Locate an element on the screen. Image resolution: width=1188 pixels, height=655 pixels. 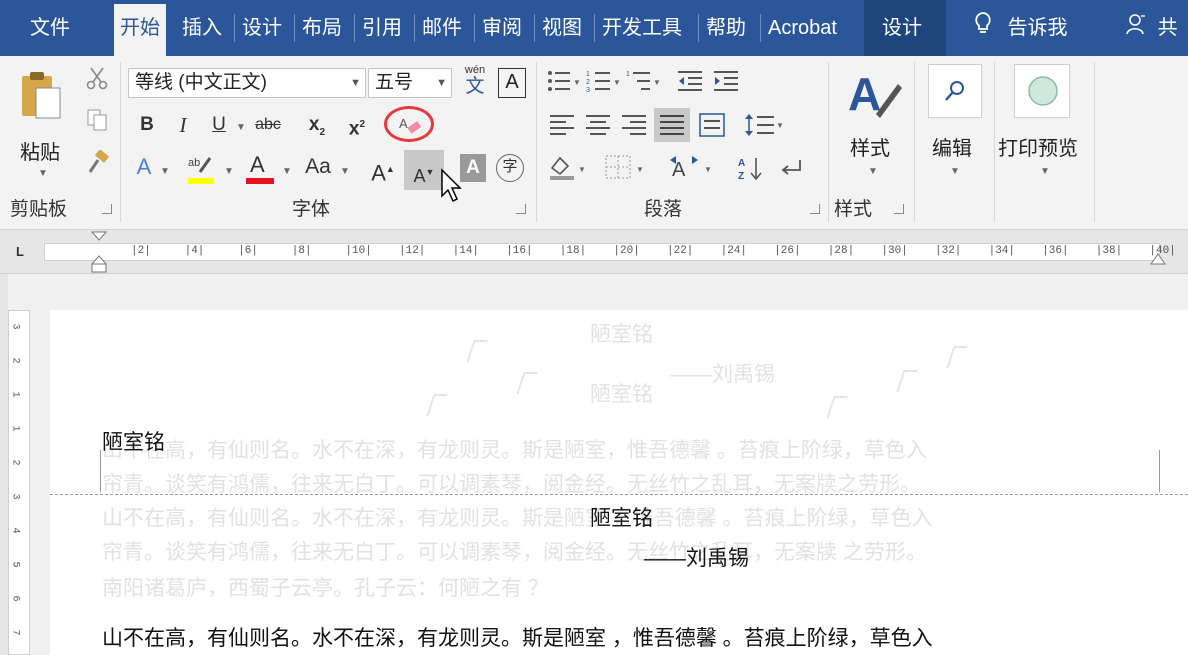
vruler-tick-label: 1 is located at coordinates (15, 428).